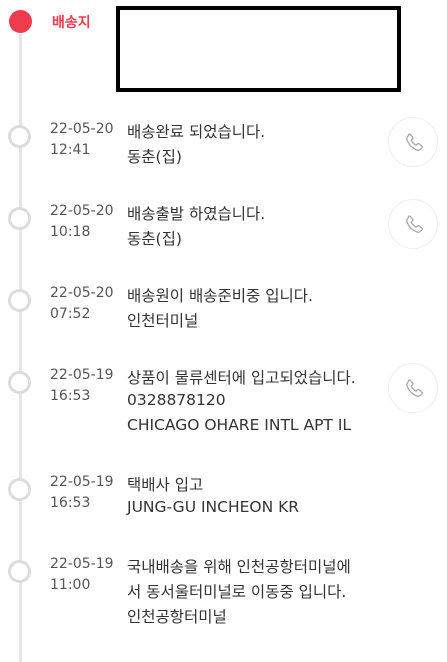 The image size is (447, 662). What do you see at coordinates (258, 49) in the screenshot?
I see `destination-address-redacted` at bounding box center [258, 49].